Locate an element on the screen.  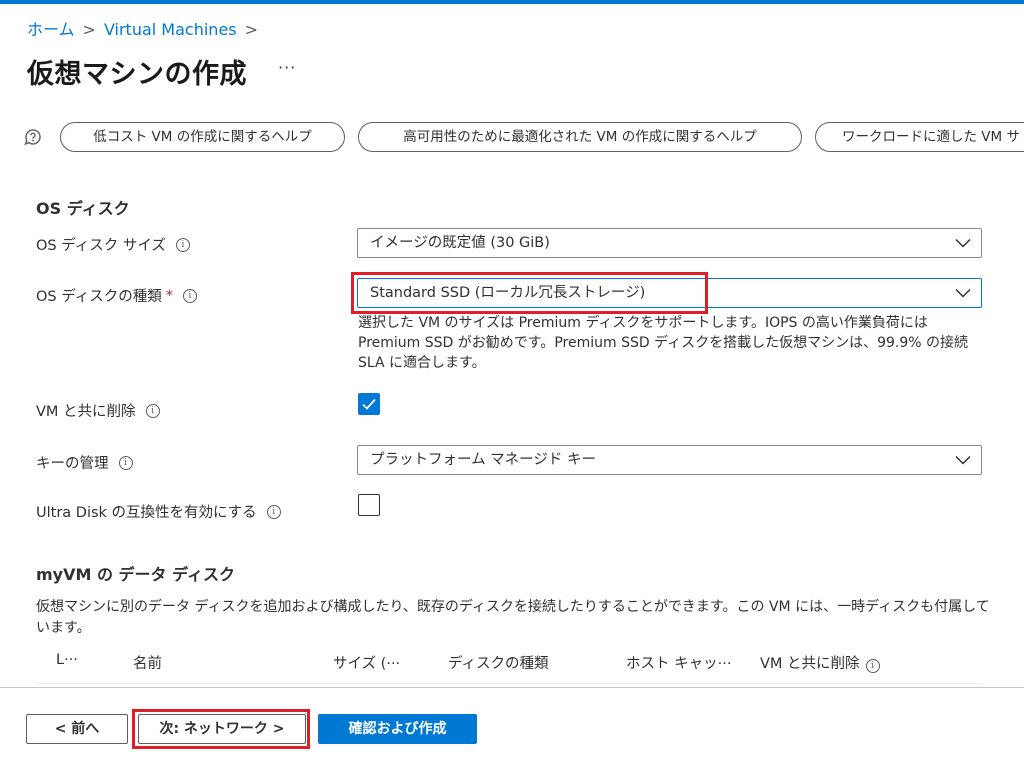
next-networking-button: 次: ネットワーク > is located at coordinates (222, 729).